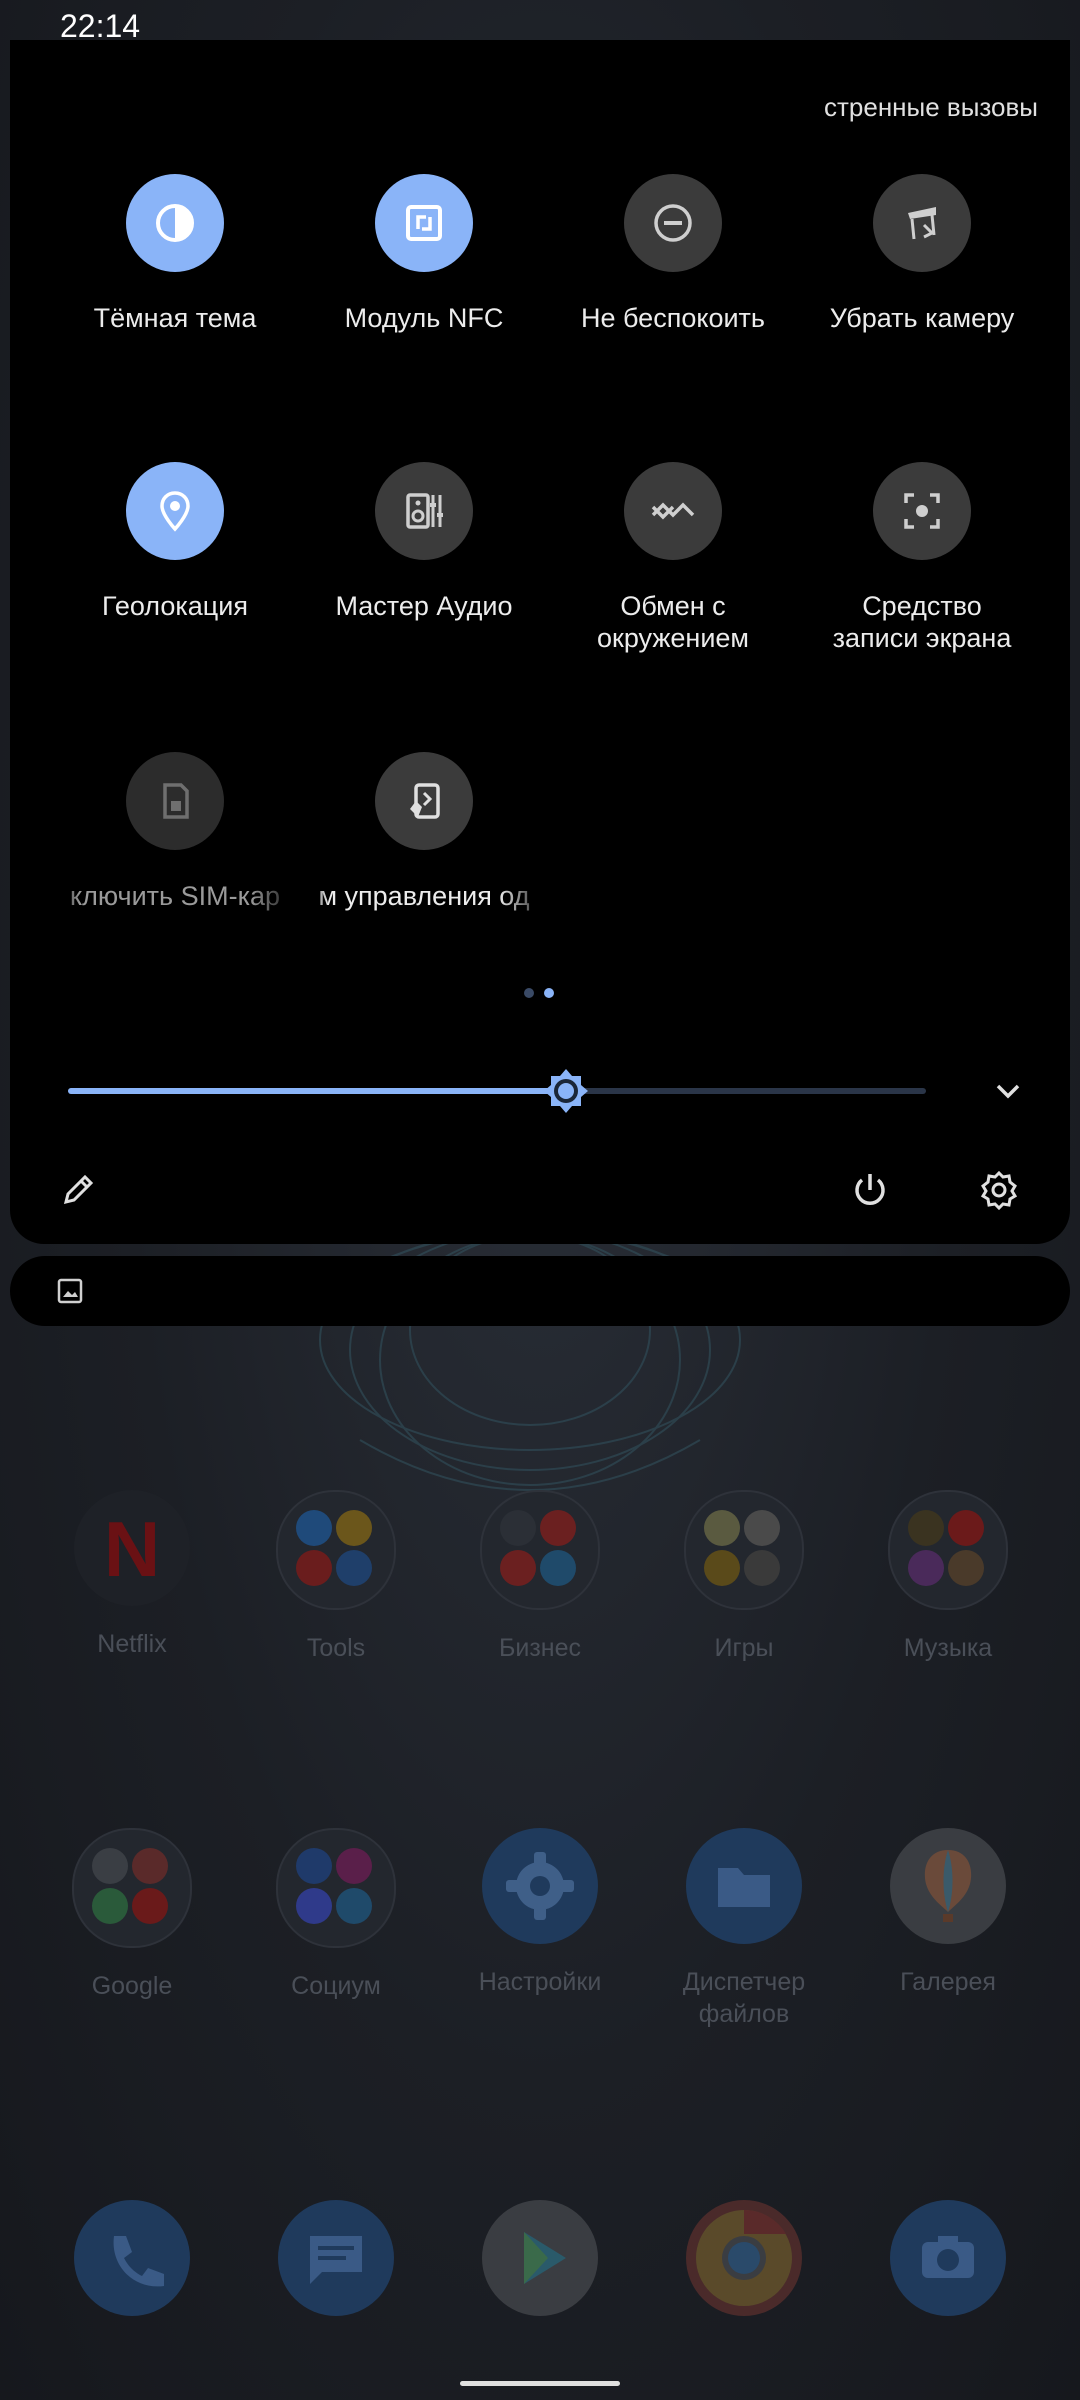 The height and width of the screenshot is (2400, 1080). I want to click on emergency-calls-text: стренные вызовы, so click(930, 107).